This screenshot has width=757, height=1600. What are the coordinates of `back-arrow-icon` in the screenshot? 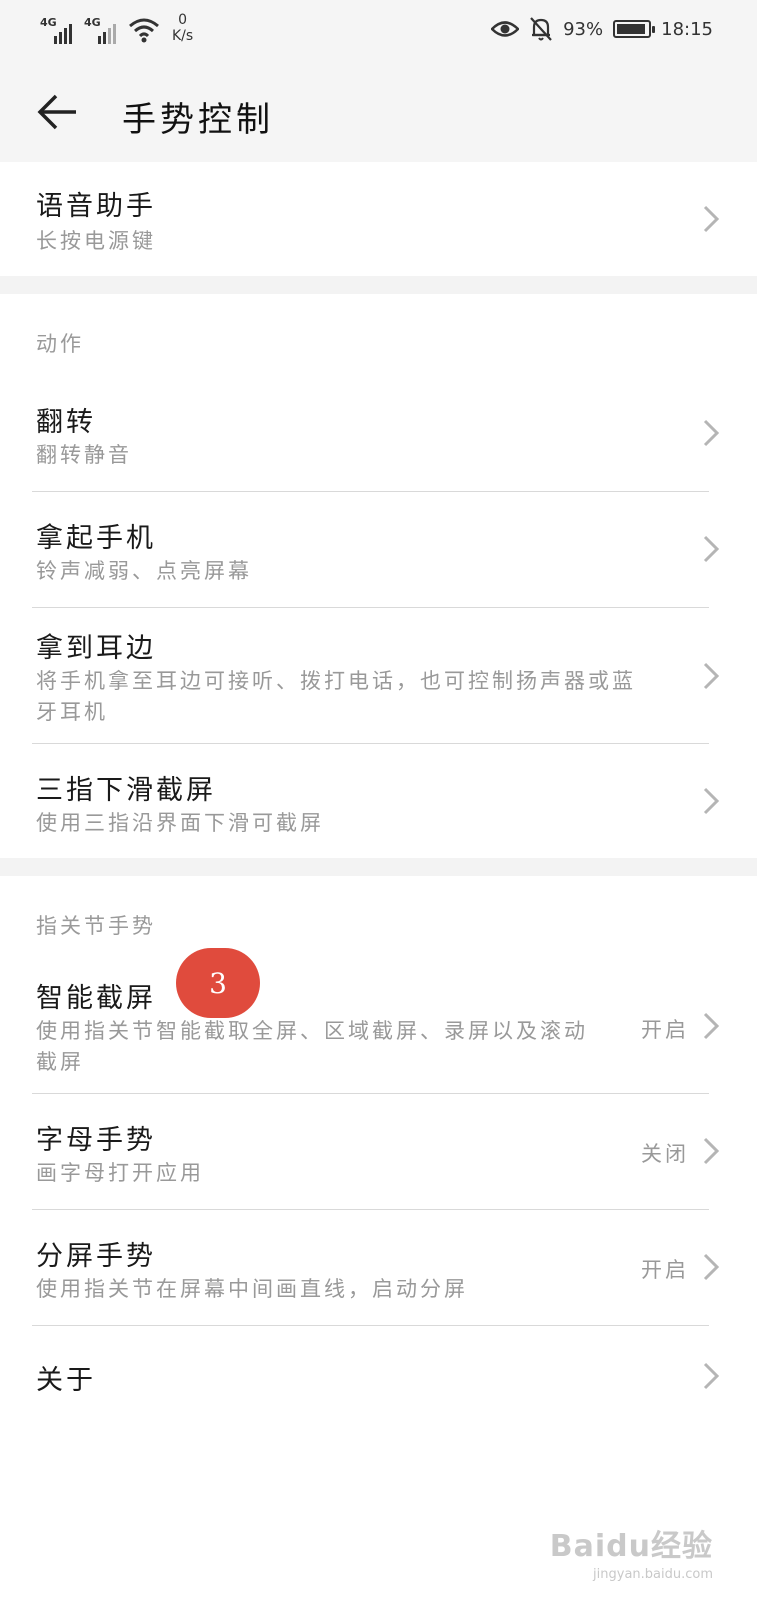 It's located at (58, 112).